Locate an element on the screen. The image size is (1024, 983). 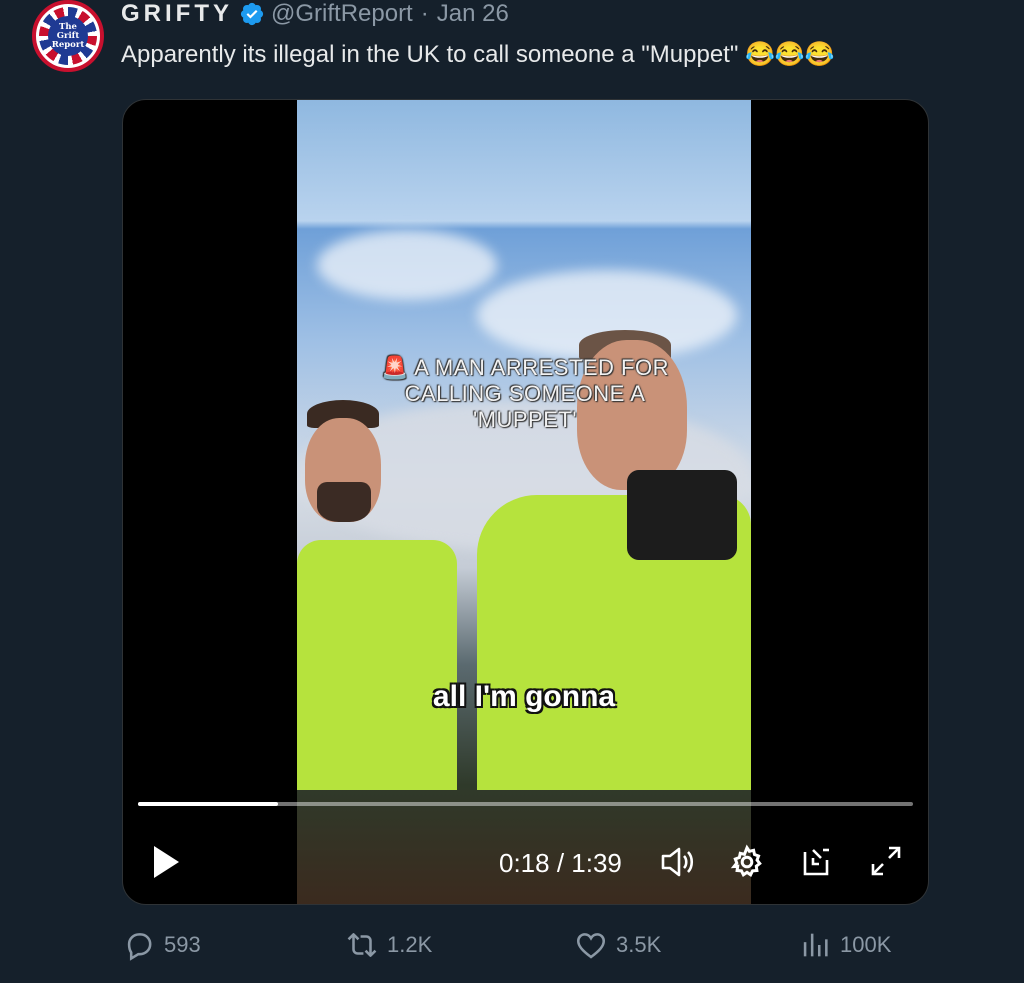
video-controls: 0:18 / 1:39 is located at coordinates (525, 862).